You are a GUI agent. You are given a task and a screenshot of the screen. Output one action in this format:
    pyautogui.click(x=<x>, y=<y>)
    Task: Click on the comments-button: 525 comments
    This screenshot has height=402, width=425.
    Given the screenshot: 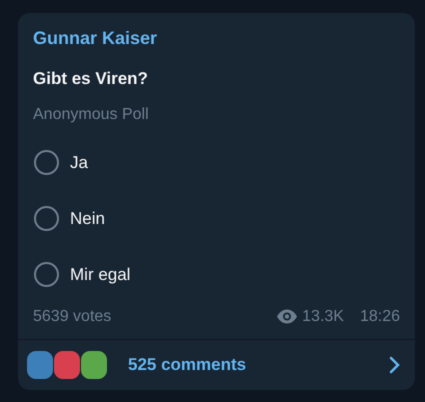 What is the action you would take?
    pyautogui.click(x=216, y=364)
    